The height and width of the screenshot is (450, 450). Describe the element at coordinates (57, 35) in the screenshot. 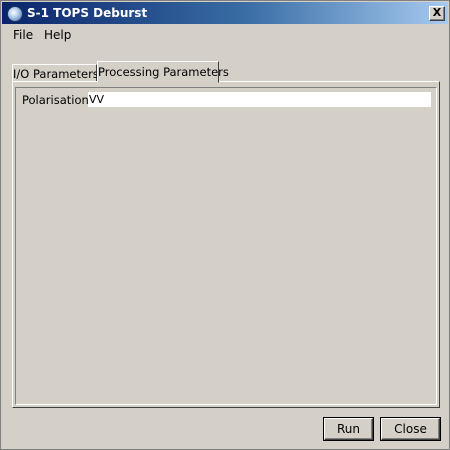

I see `menu-help: Help` at that location.